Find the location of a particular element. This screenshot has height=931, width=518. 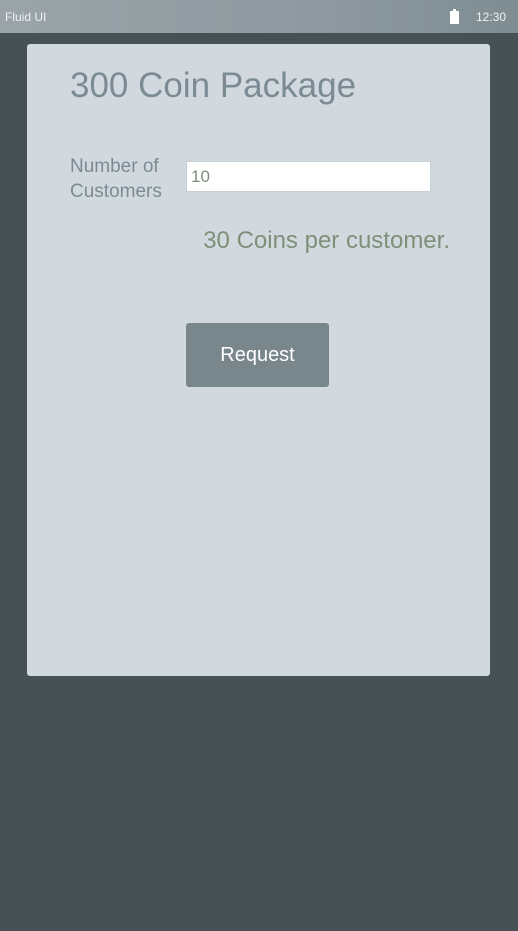

customers-label: Number of Customers is located at coordinates (125, 179).